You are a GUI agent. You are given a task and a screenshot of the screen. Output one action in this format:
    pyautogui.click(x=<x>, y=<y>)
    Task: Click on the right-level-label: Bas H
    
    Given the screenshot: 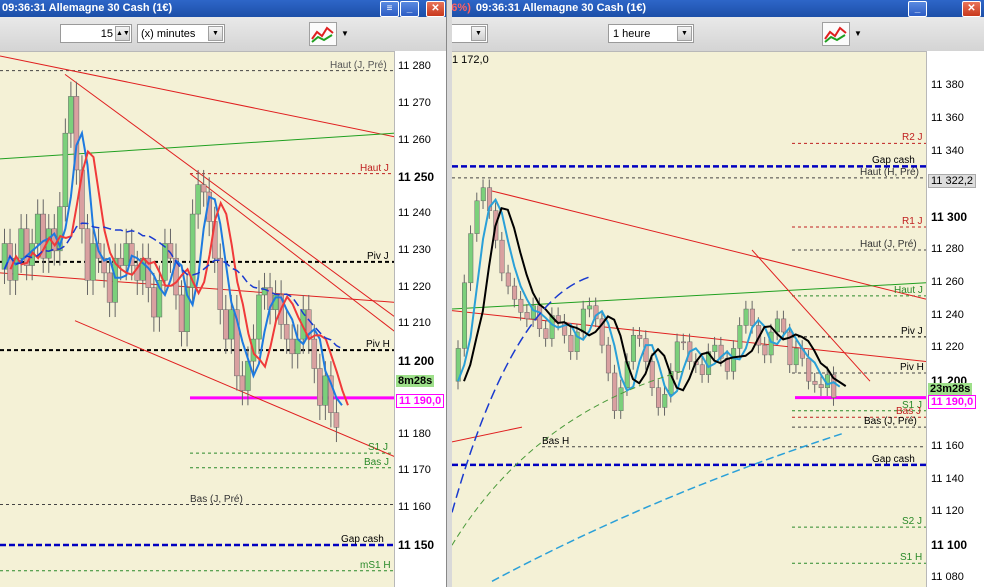 What is the action you would take?
    pyautogui.click(x=556, y=441)
    